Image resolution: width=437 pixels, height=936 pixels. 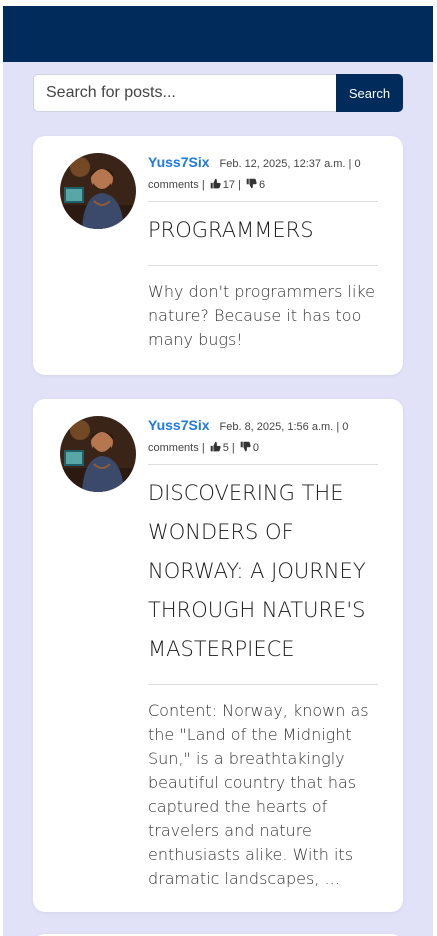 I want to click on like-count: 5, so click(x=225, y=448).